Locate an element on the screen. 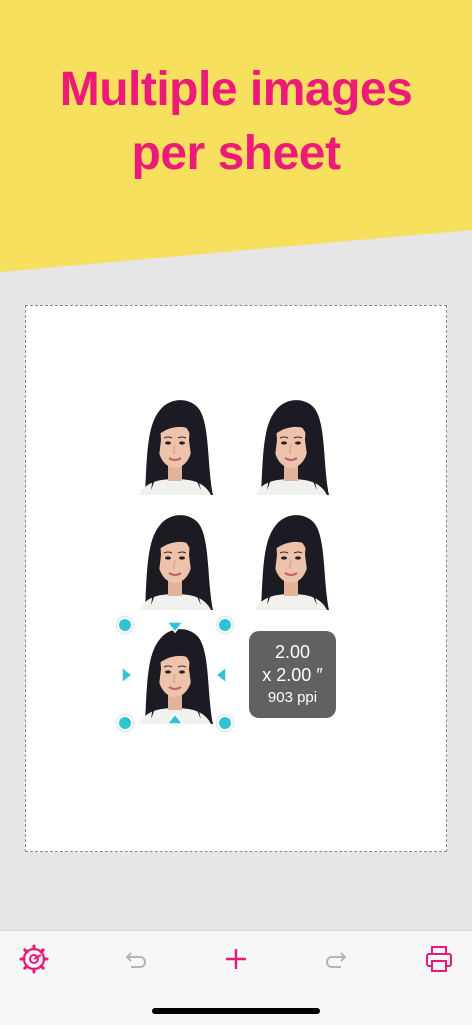  size-info-badge: 2.00 x 2.00 ″ 903 ppi is located at coordinates (292, 674).